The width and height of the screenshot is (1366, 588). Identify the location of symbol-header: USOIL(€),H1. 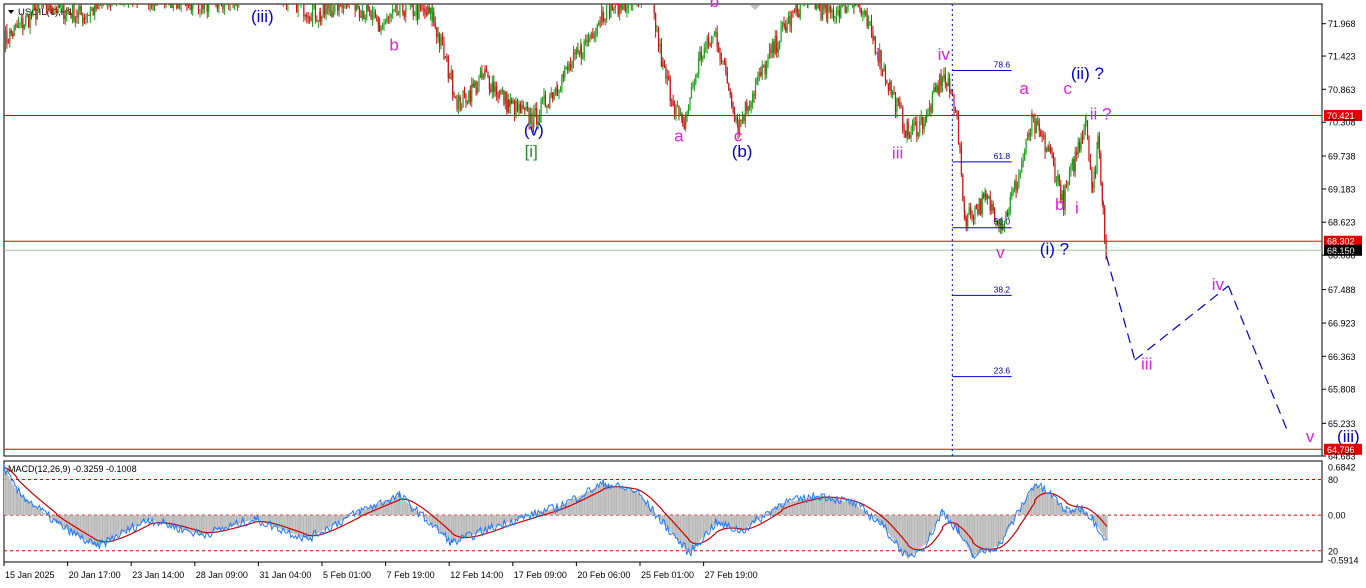
(40, 12).